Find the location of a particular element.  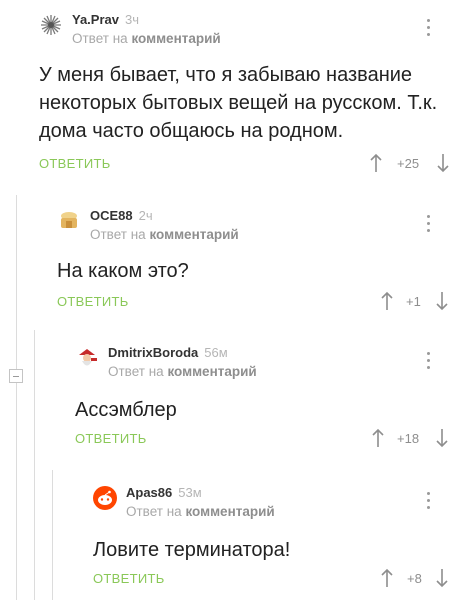

comment-age: 56м is located at coordinates (216, 352).